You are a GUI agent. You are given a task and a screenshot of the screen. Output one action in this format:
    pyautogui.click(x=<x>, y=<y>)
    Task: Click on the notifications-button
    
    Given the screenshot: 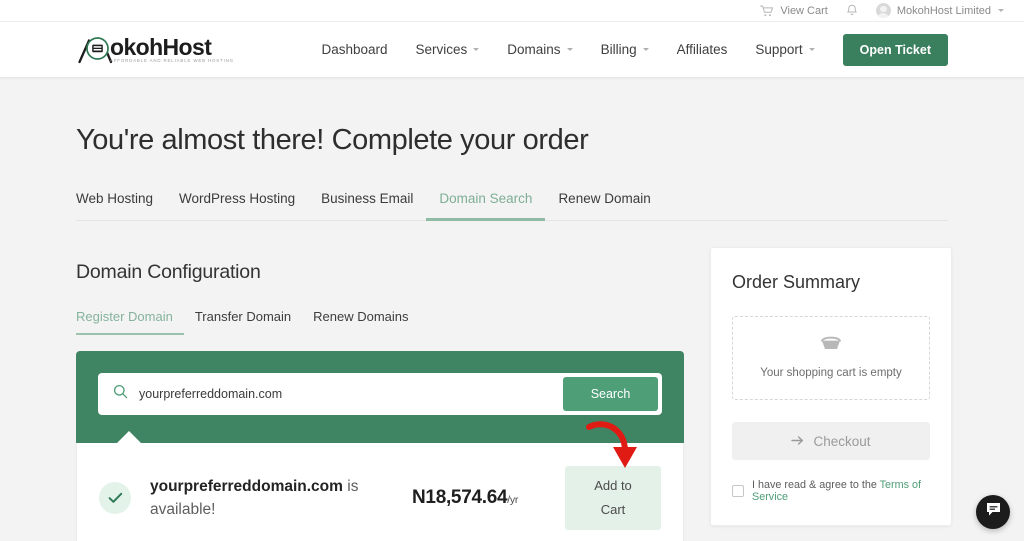 What is the action you would take?
    pyautogui.click(x=852, y=10)
    